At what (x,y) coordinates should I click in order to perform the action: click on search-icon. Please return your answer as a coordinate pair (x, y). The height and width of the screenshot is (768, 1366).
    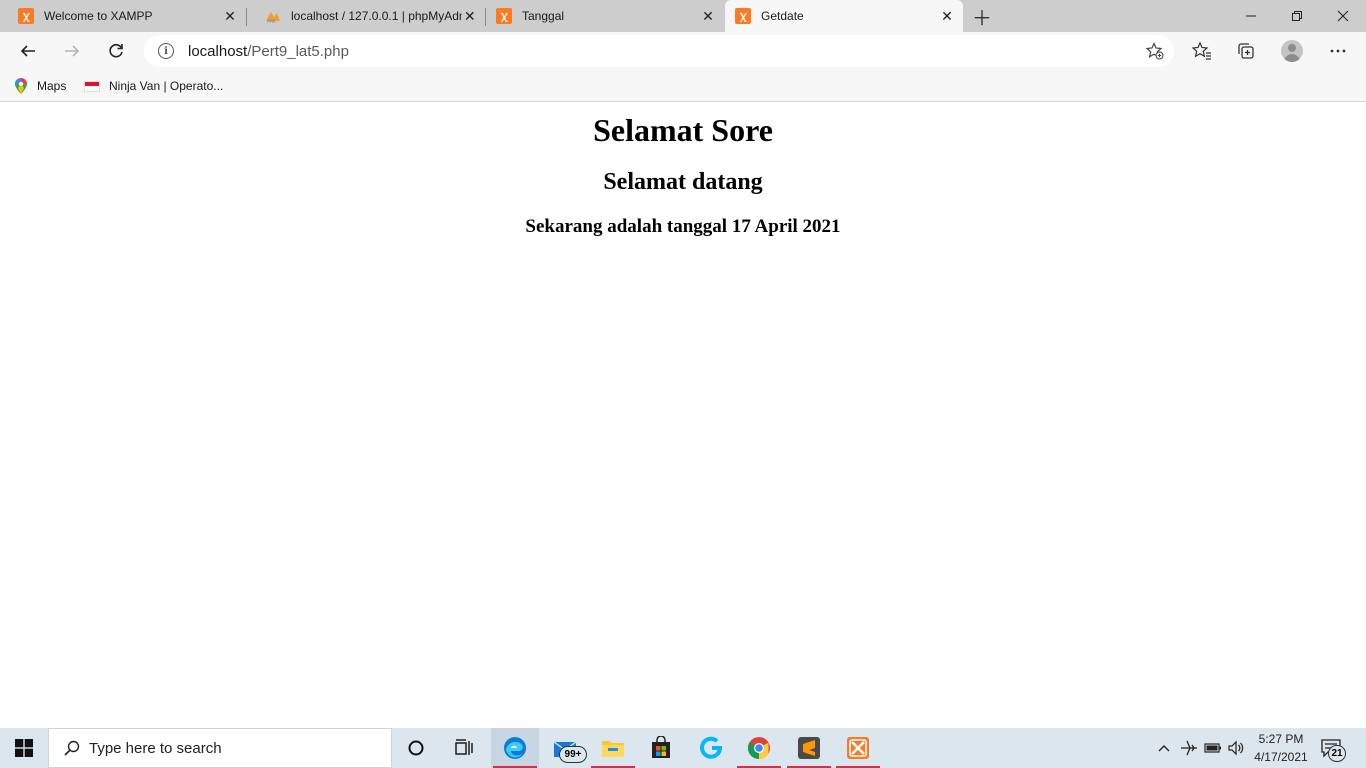
    Looking at the image, I should click on (72, 748).